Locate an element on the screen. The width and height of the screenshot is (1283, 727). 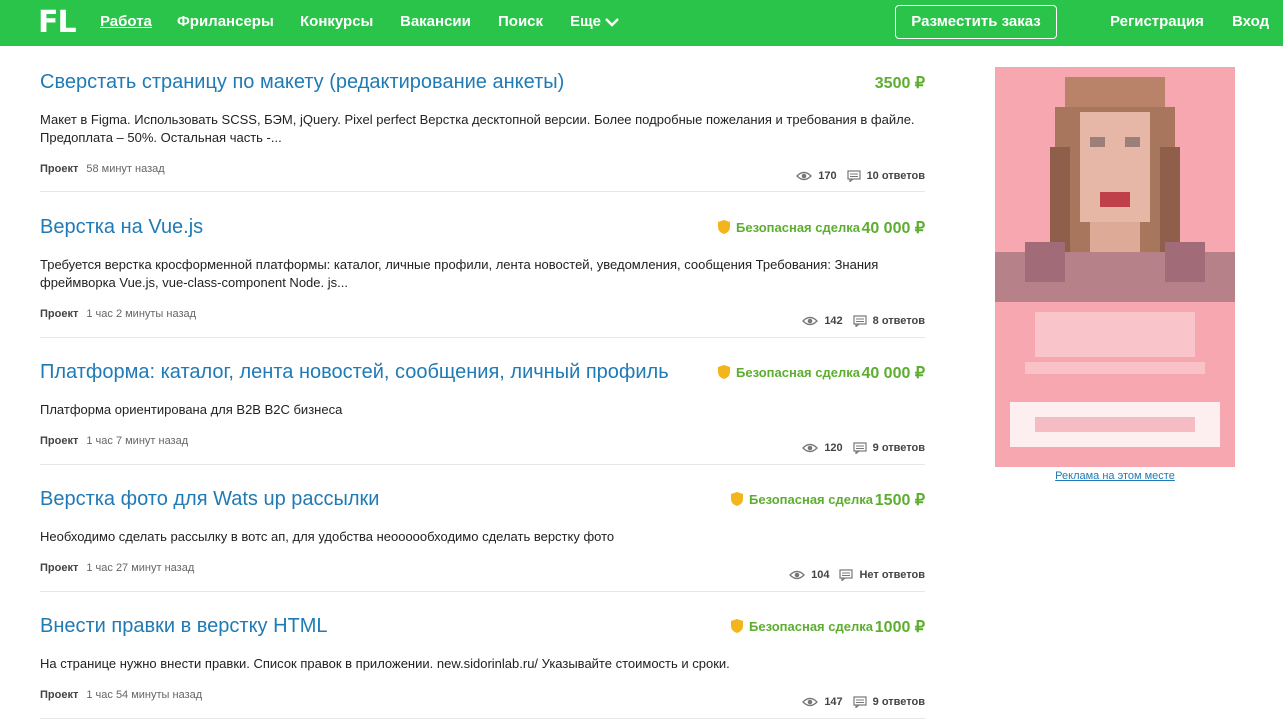
project-meta: Проект 1 час 54 минуты назад is located at coordinates (121, 695).